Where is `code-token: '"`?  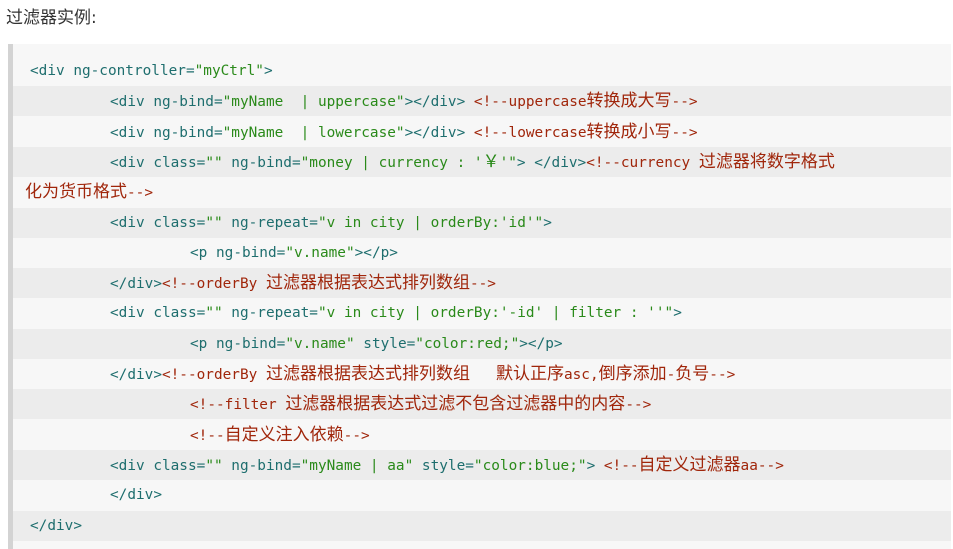 code-token: '" is located at coordinates (508, 162).